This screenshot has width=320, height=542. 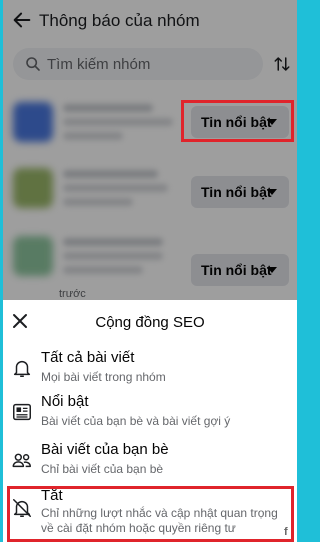 I want to click on option-title: Bài viết của bạn bè, so click(x=105, y=449).